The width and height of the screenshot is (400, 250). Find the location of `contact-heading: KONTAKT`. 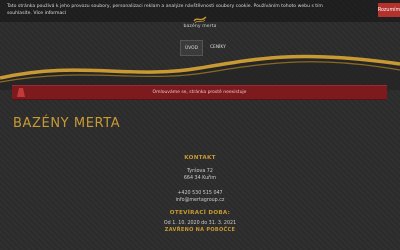

contact-heading: KONTAKT is located at coordinates (200, 158).